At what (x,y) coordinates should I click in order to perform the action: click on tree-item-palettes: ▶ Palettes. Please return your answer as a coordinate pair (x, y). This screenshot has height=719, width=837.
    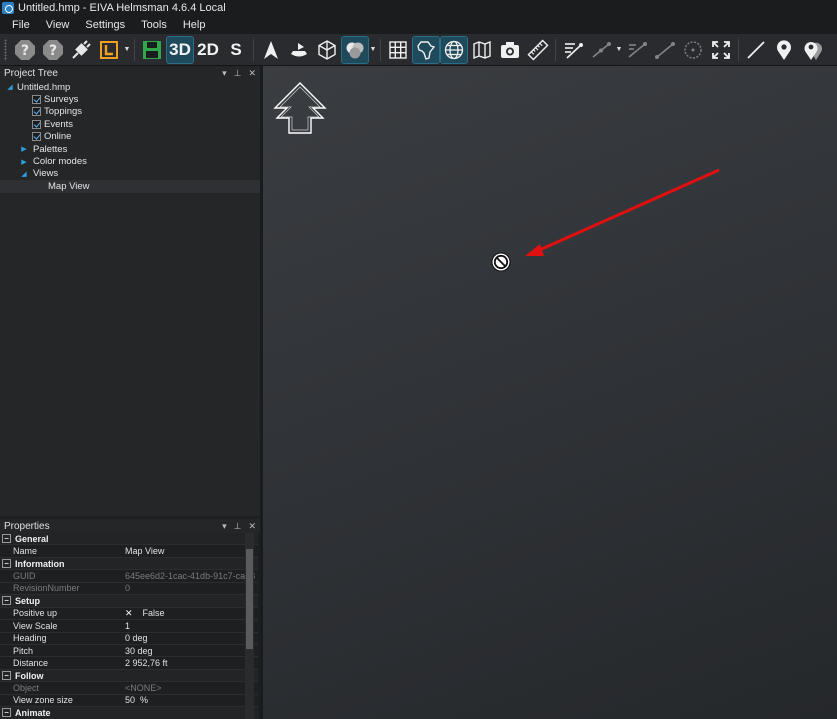
    Looking at the image, I should click on (130, 149).